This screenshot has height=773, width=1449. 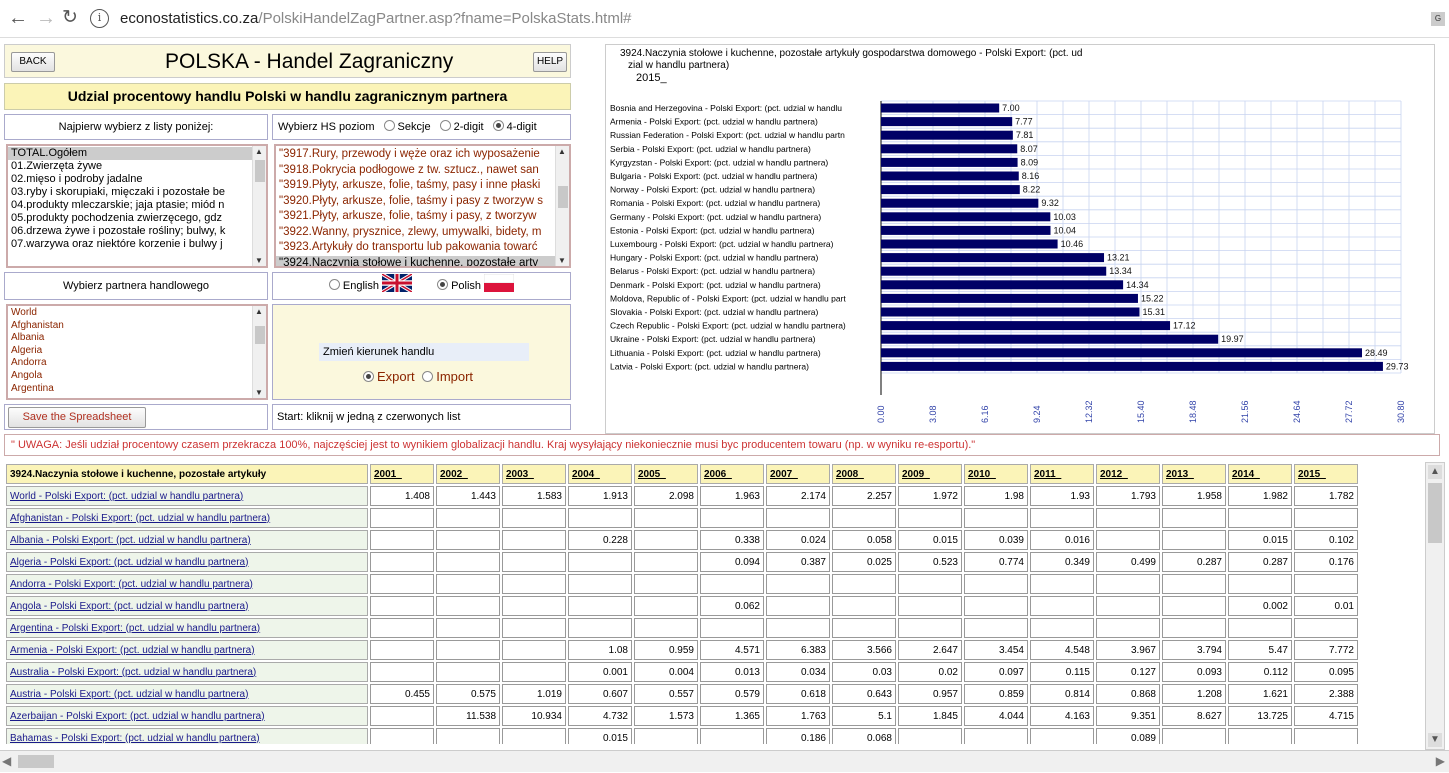 What do you see at coordinates (389, 376) in the screenshot?
I see `direction-option-export: Export` at bounding box center [389, 376].